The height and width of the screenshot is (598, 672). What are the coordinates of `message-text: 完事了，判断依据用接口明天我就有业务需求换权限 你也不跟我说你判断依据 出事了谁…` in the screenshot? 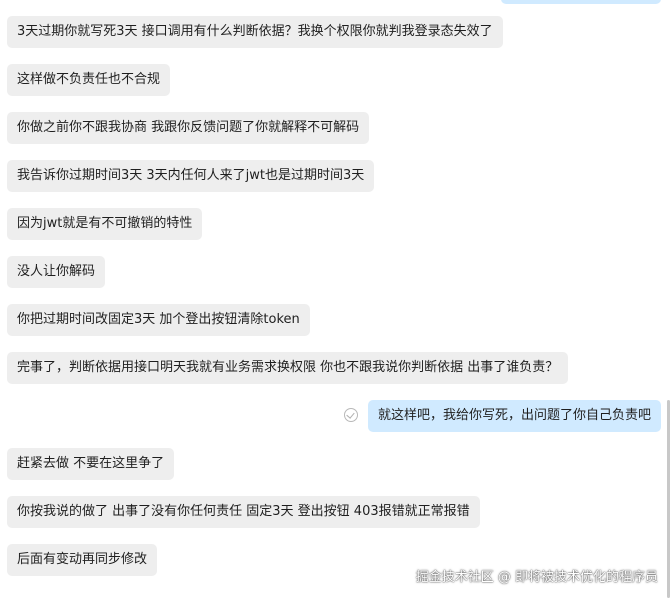 It's located at (288, 367).